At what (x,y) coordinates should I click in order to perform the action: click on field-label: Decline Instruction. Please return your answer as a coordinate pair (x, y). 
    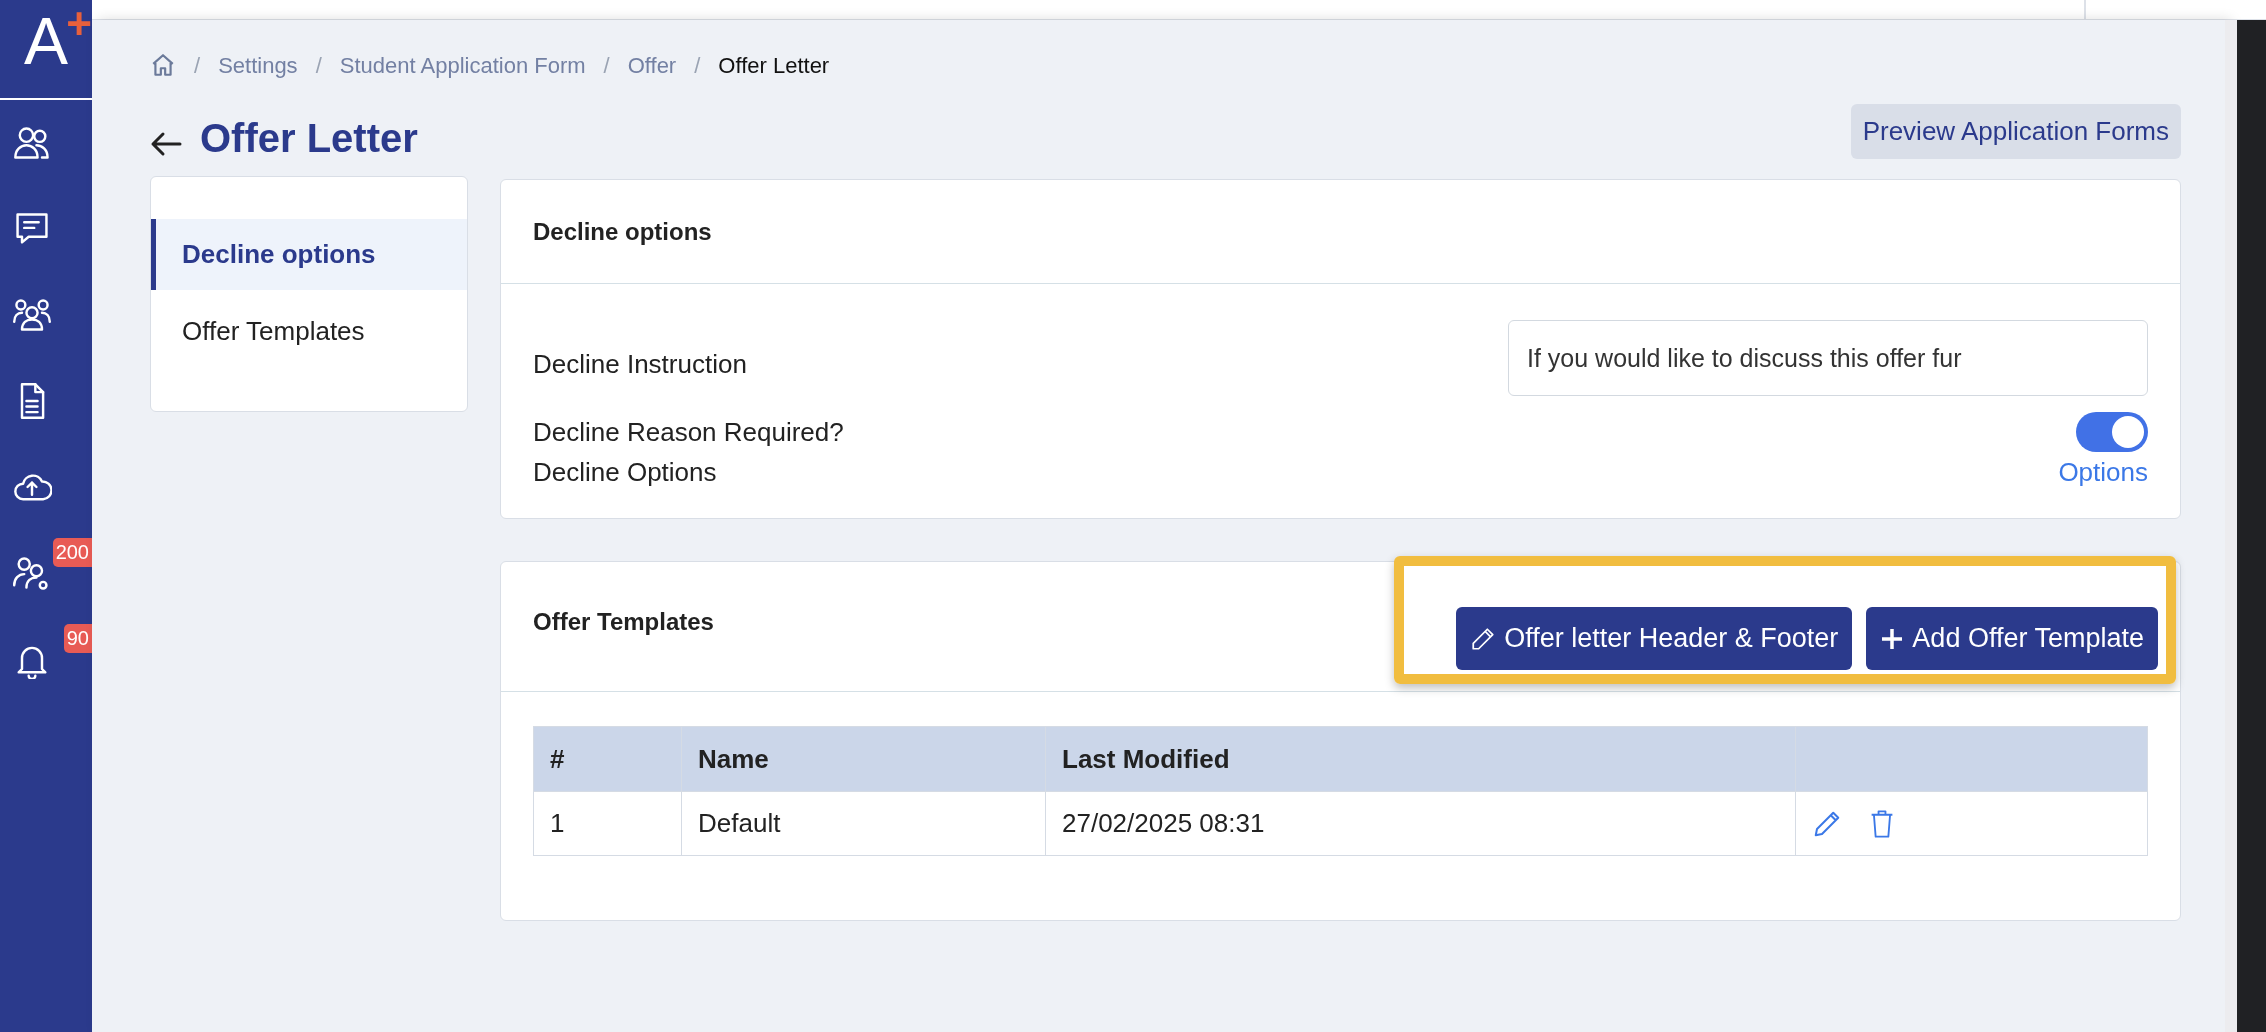
    Looking at the image, I should click on (640, 364).